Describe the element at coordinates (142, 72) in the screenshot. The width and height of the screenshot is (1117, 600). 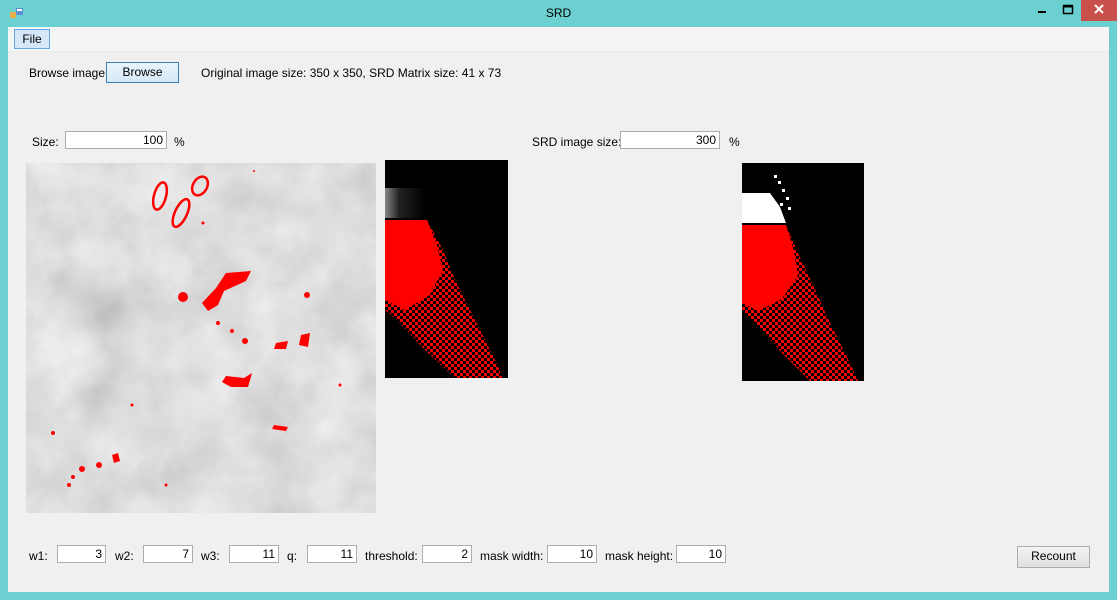
I see `browse-button: Browse` at that location.